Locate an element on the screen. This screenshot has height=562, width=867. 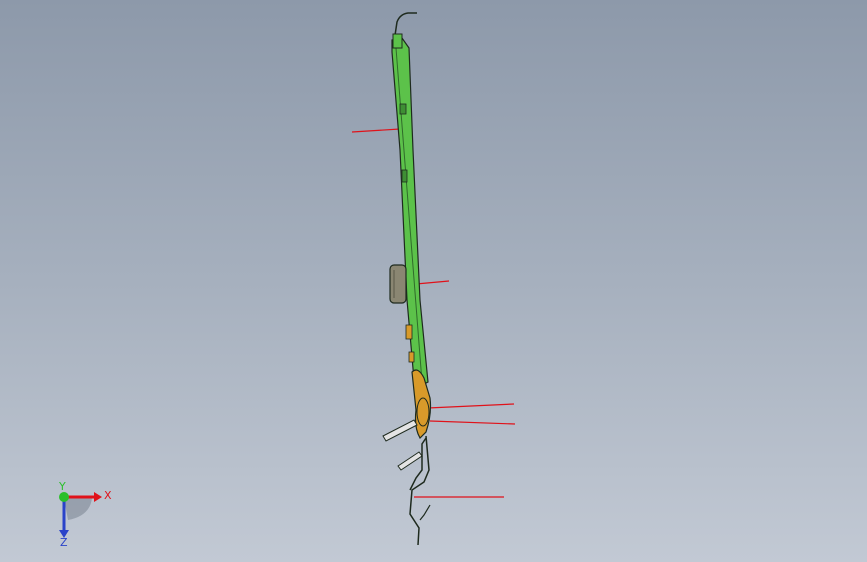
leader-lines is located at coordinates (433, 313).